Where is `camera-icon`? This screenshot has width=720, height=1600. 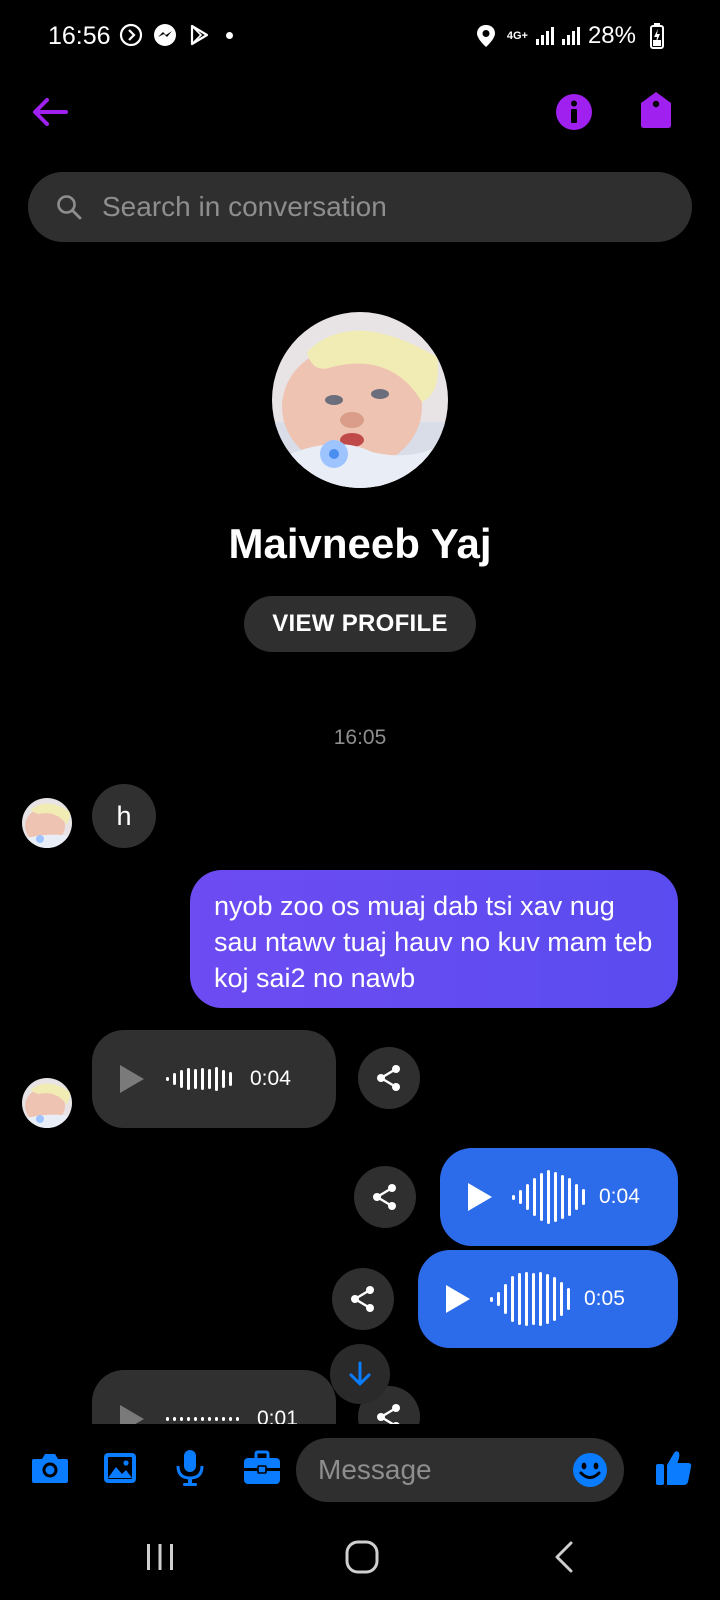
camera-icon is located at coordinates (50, 1468).